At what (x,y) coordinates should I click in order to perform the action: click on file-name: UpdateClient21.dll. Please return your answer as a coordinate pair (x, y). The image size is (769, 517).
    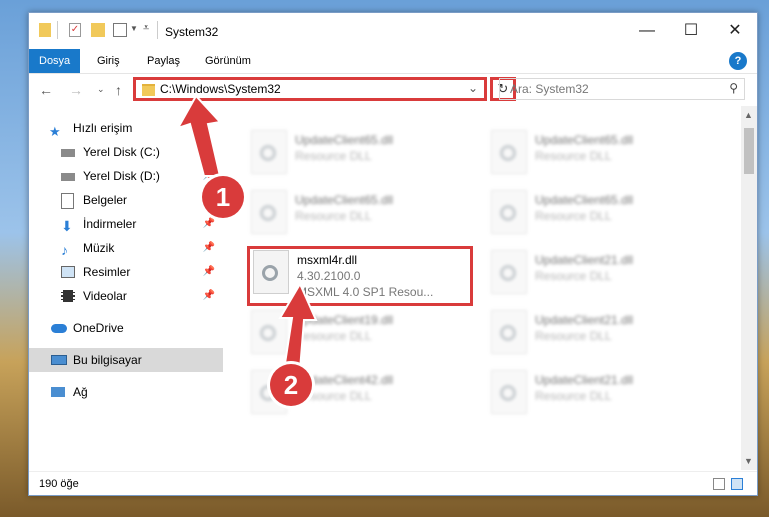
    Looking at the image, I should click on (584, 380).